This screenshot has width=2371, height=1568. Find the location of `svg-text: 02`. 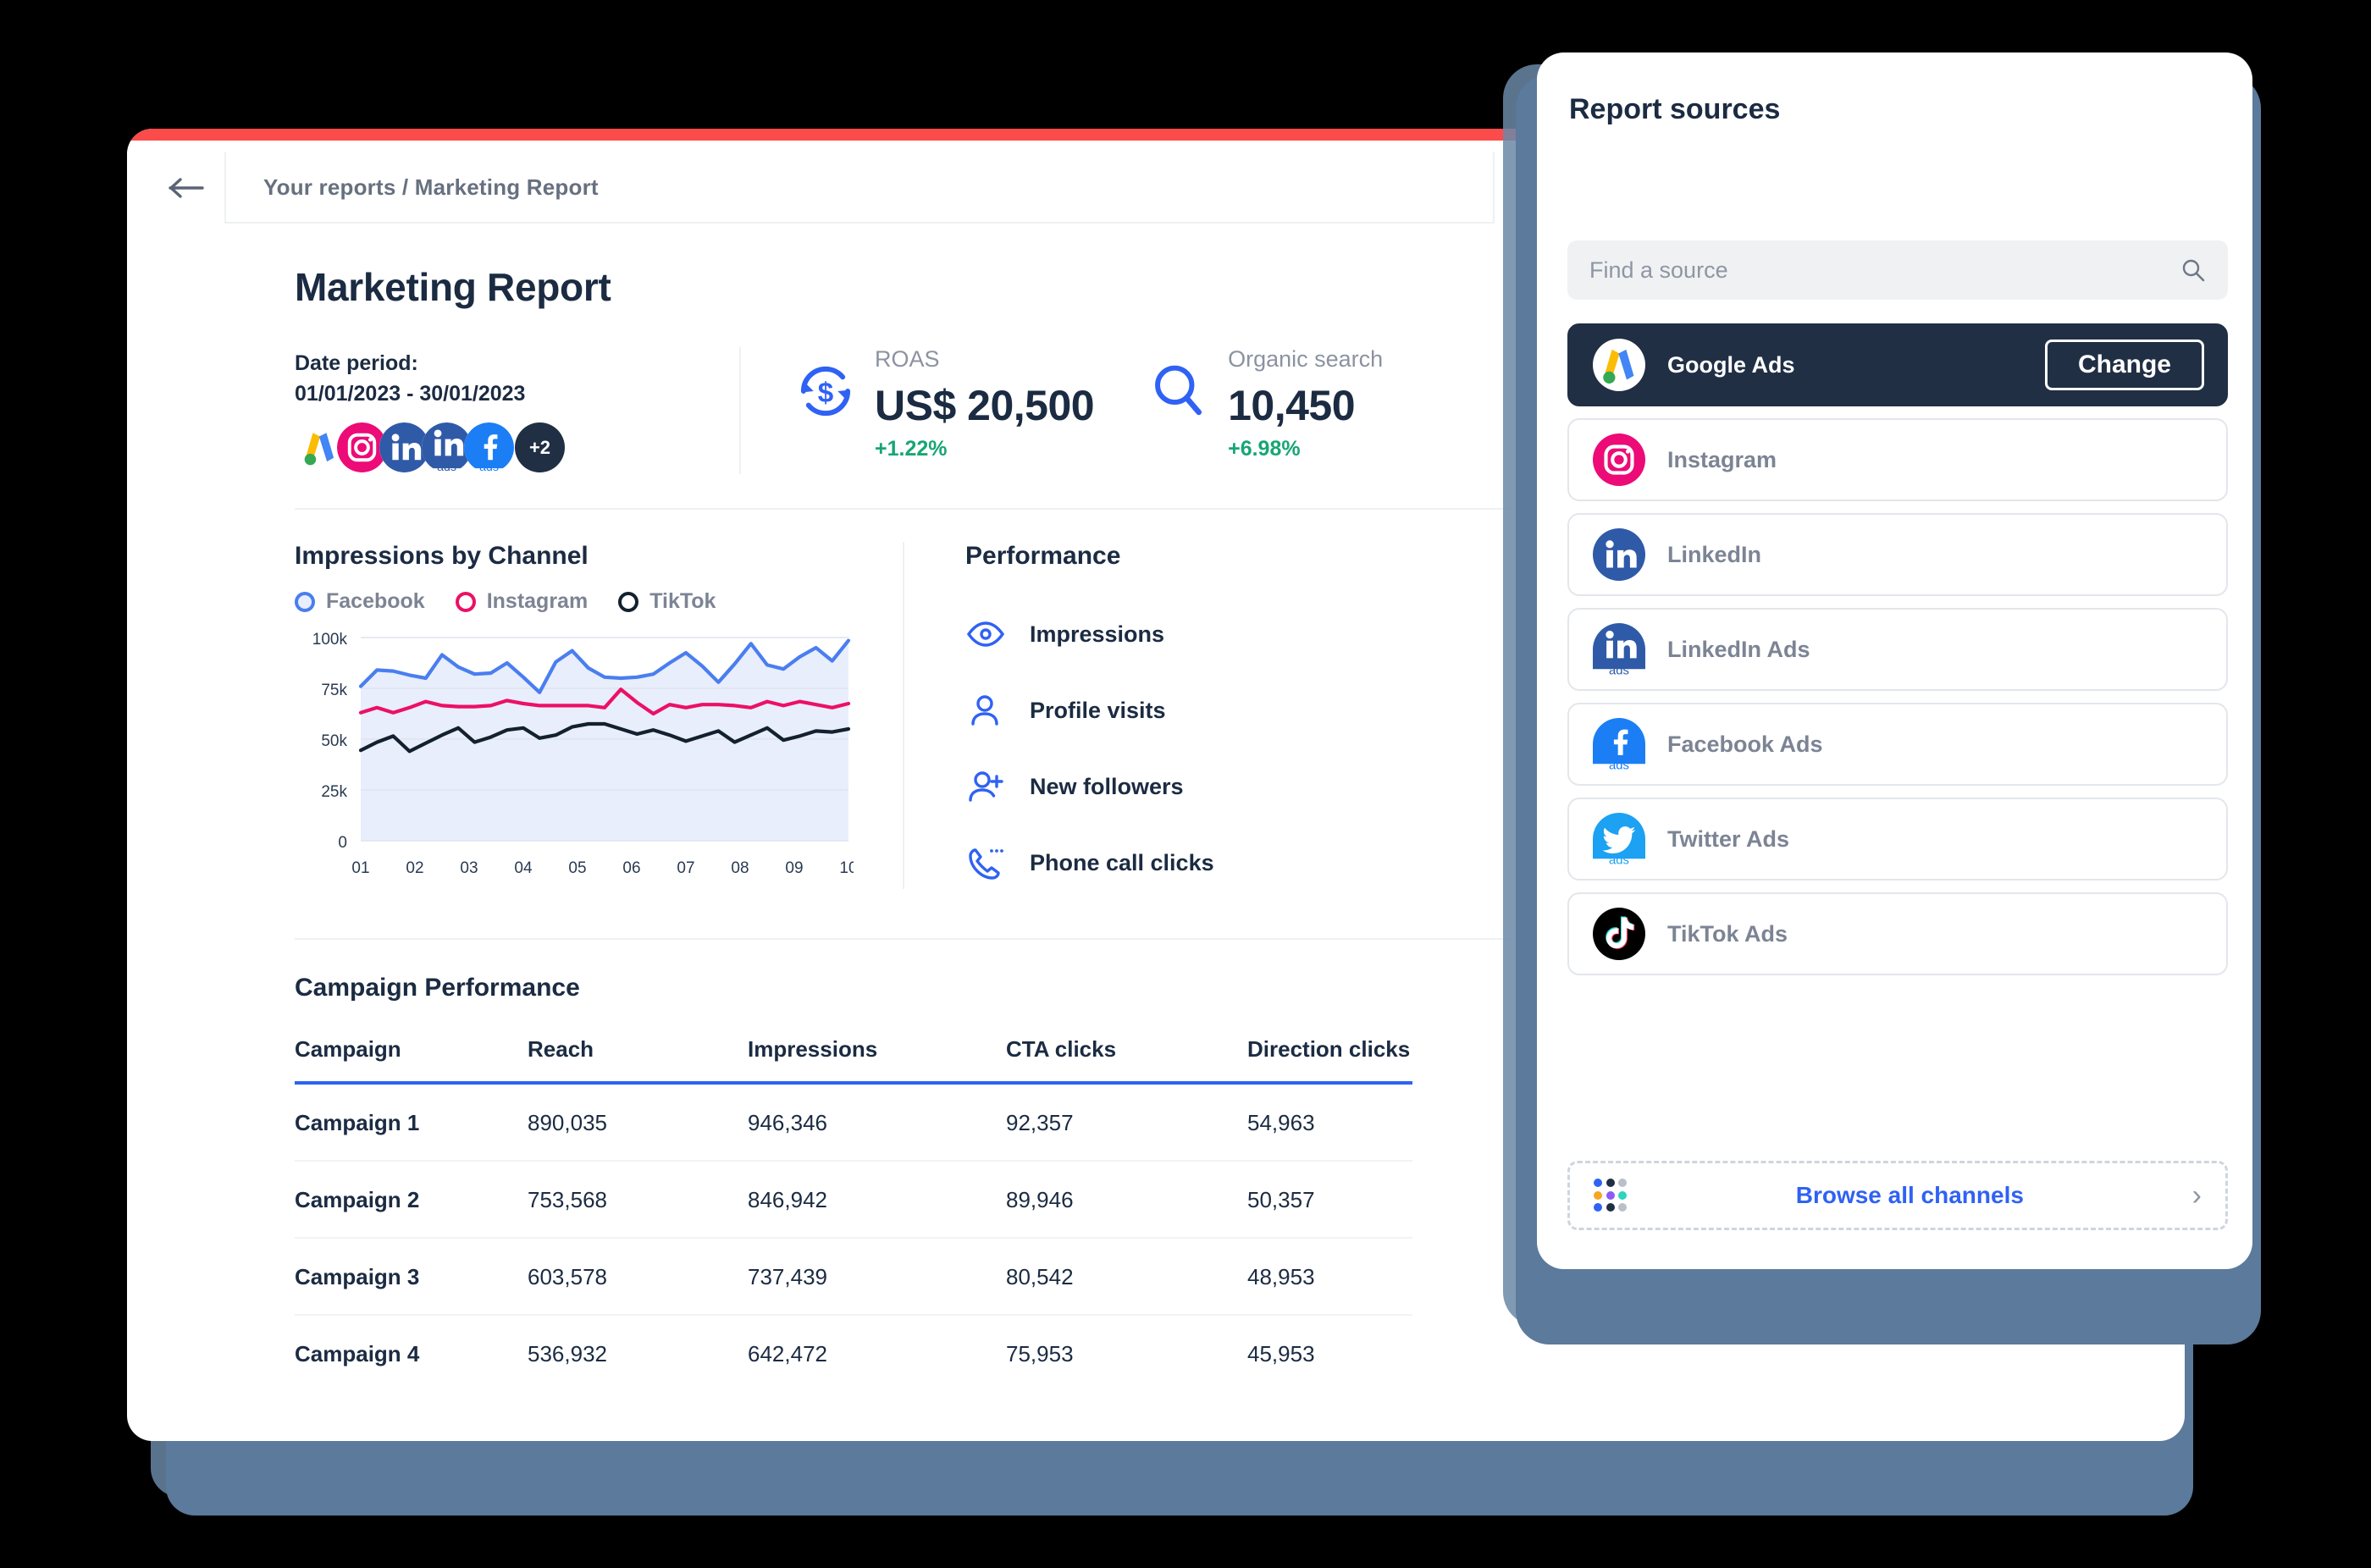

svg-text: 02 is located at coordinates (414, 867).